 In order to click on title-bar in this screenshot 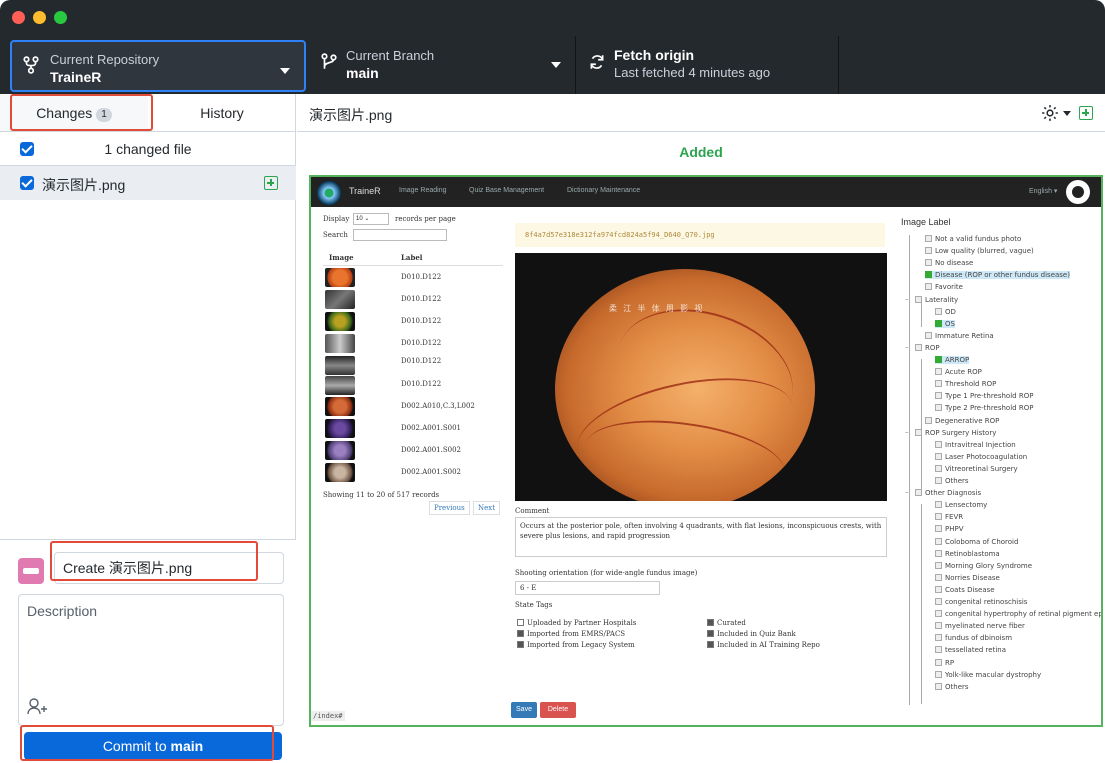, I will do `click(552, 18)`.